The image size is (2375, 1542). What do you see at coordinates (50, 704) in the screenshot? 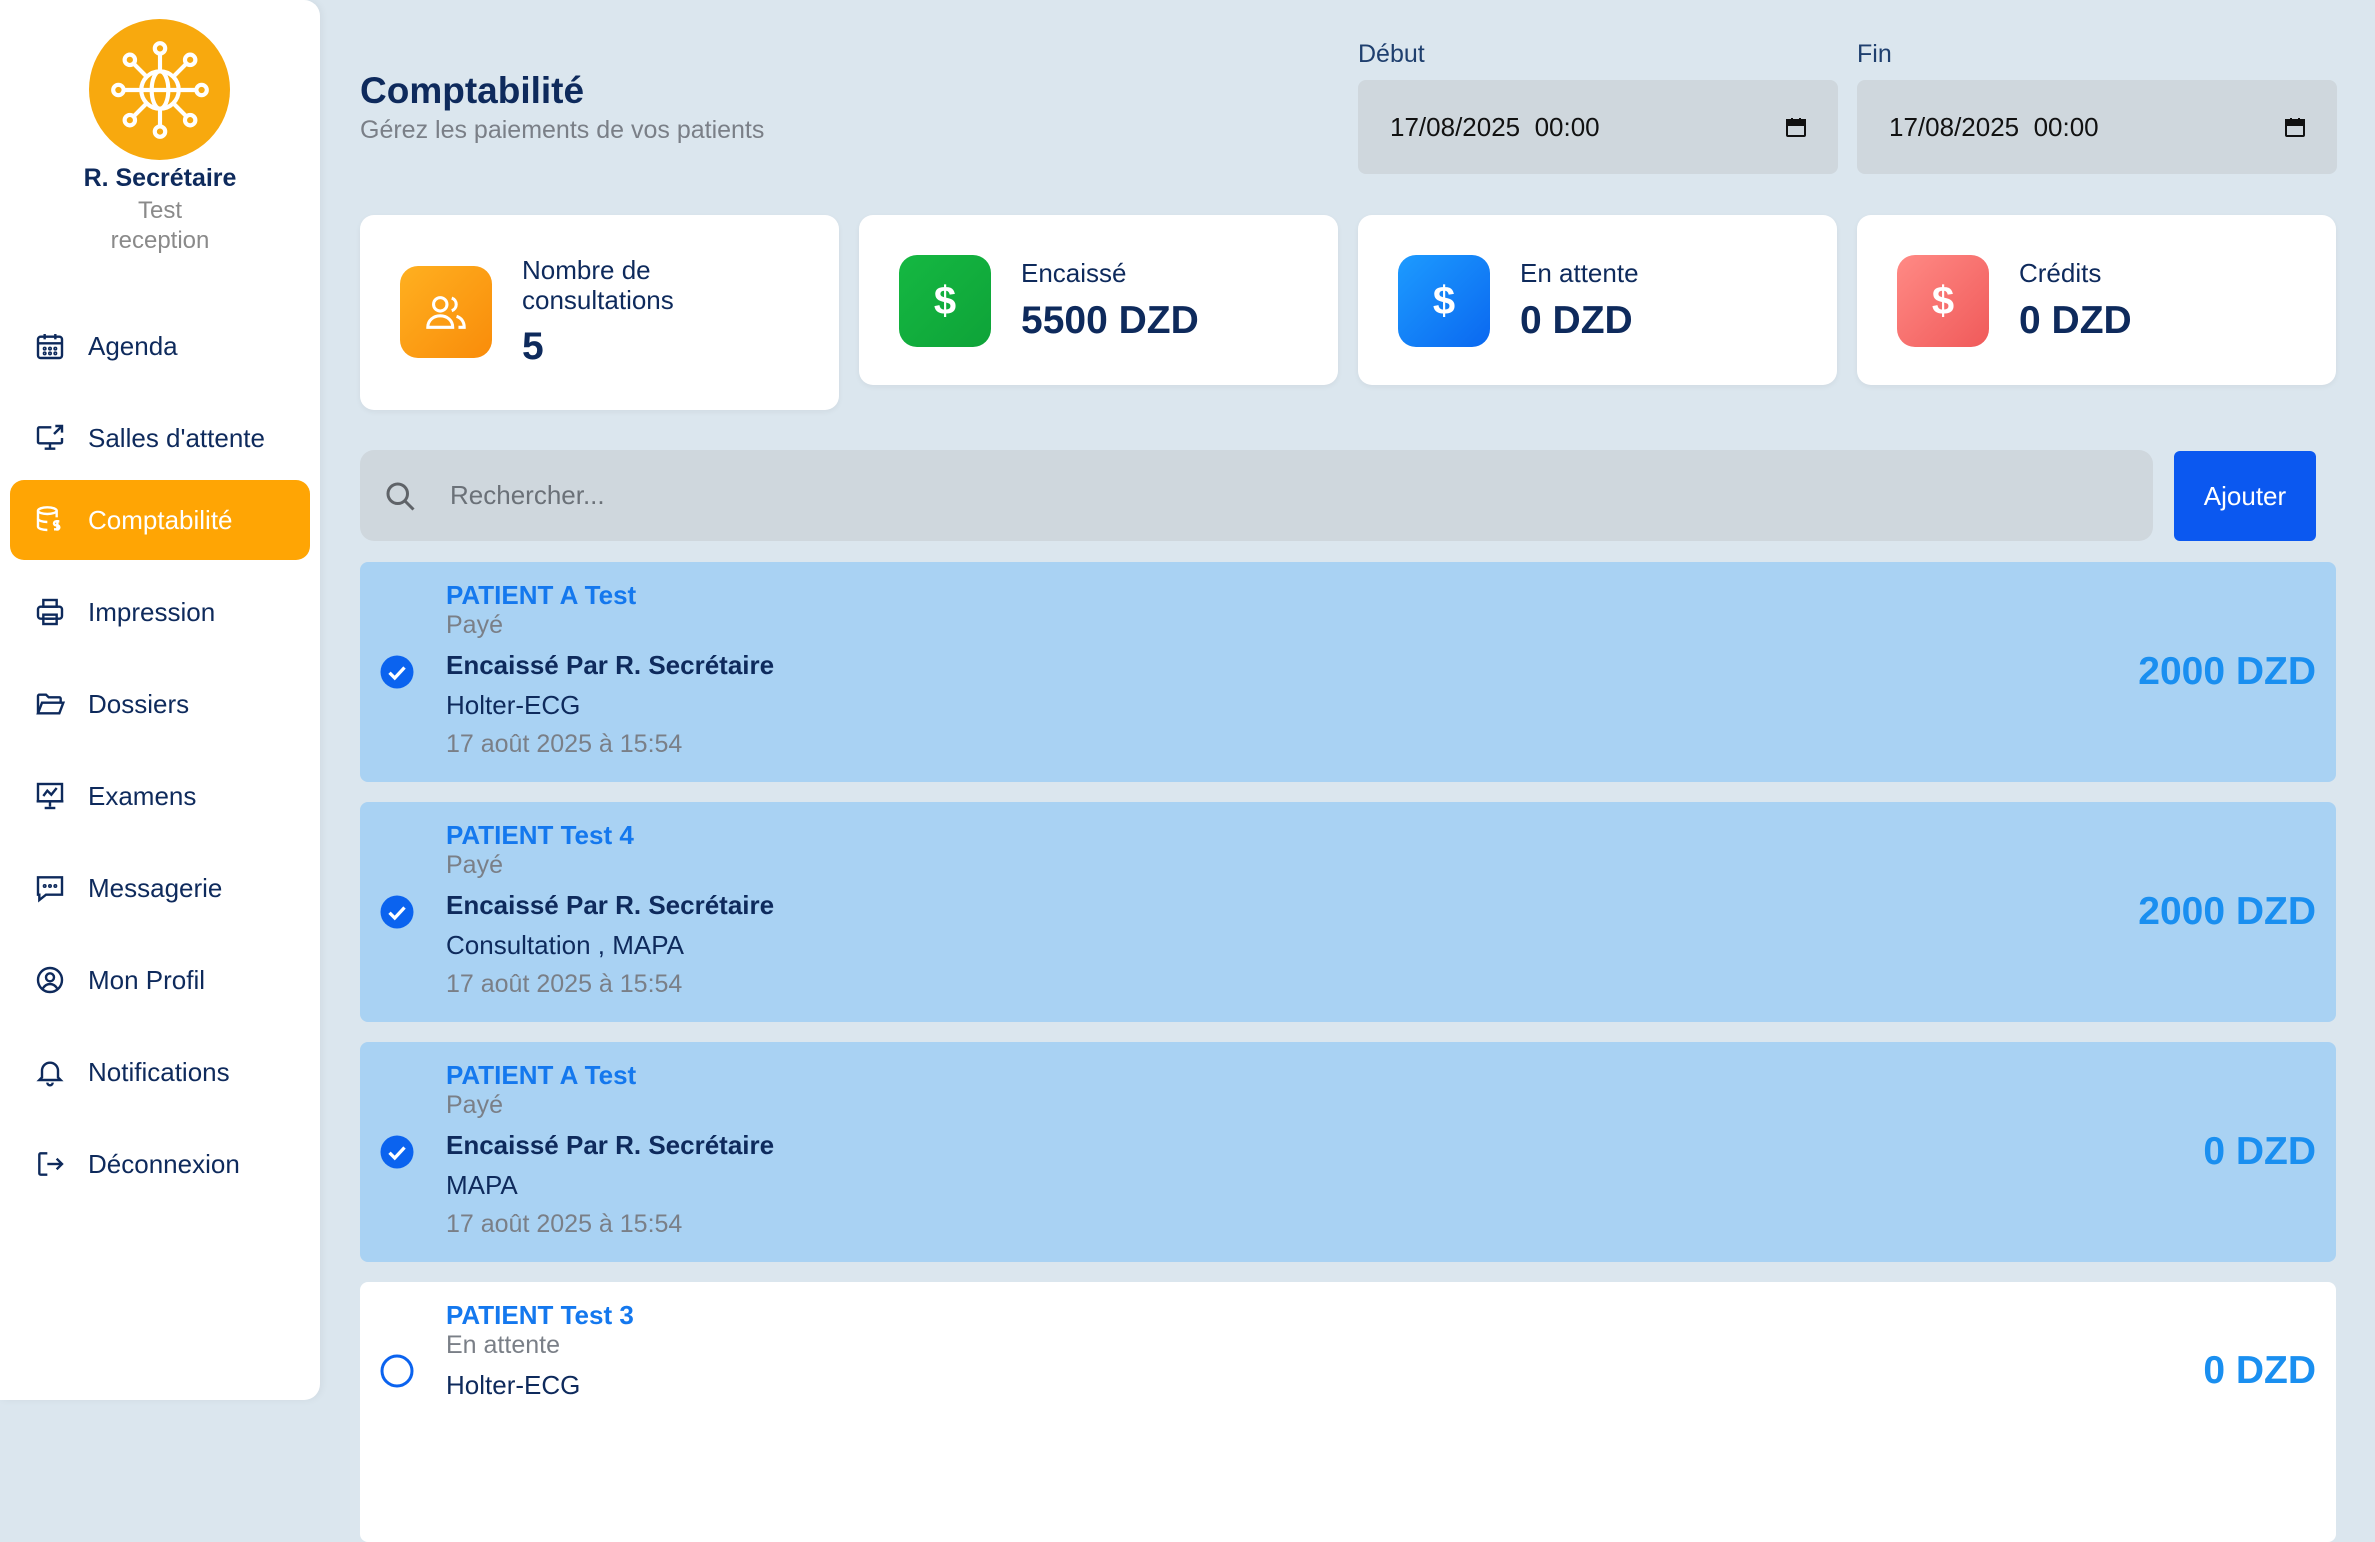
I see `folder-open-icon` at bounding box center [50, 704].